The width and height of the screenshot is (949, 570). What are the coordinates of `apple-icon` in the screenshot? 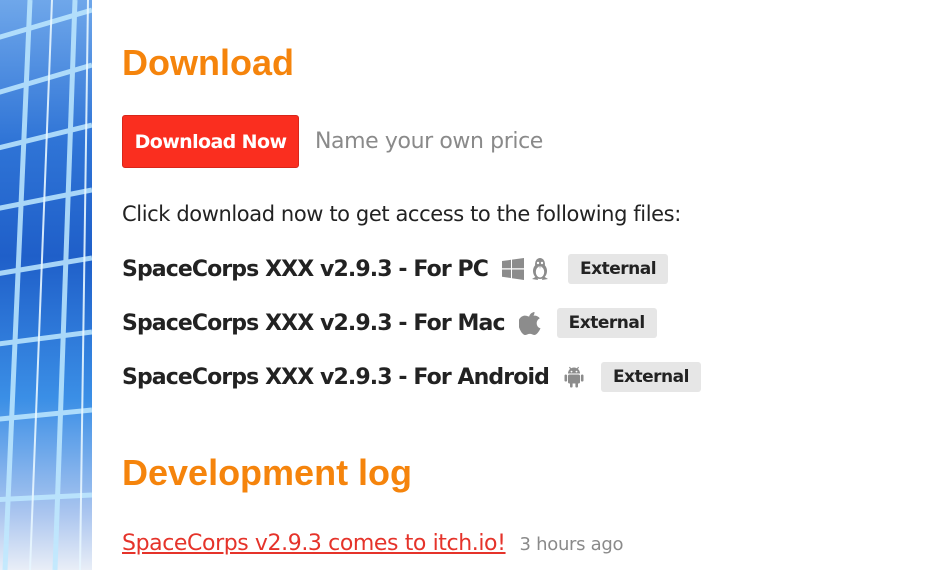 It's located at (529, 323).